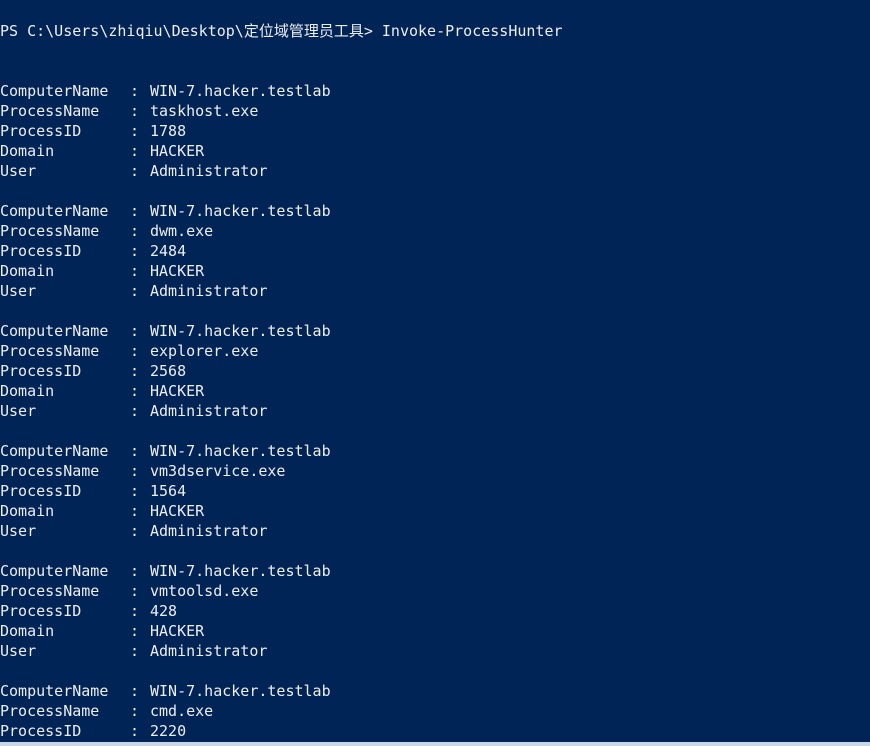 The height and width of the screenshot is (746, 870). I want to click on field-value: 2568, so click(168, 371).